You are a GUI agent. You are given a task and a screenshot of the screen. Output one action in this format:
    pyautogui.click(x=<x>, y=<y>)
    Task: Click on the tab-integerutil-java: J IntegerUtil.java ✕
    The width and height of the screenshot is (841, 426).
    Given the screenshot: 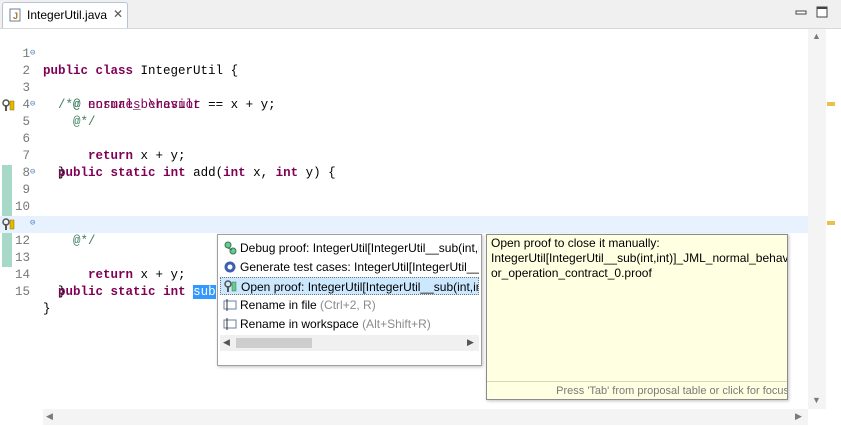 What is the action you would take?
    pyautogui.click(x=65, y=15)
    